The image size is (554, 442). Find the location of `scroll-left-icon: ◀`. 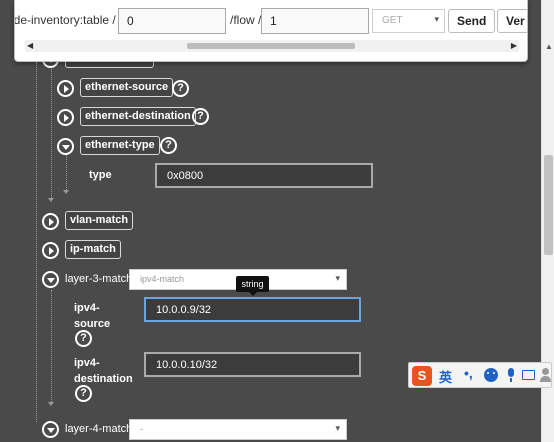

scroll-left-icon: ◀ is located at coordinates (30, 45).